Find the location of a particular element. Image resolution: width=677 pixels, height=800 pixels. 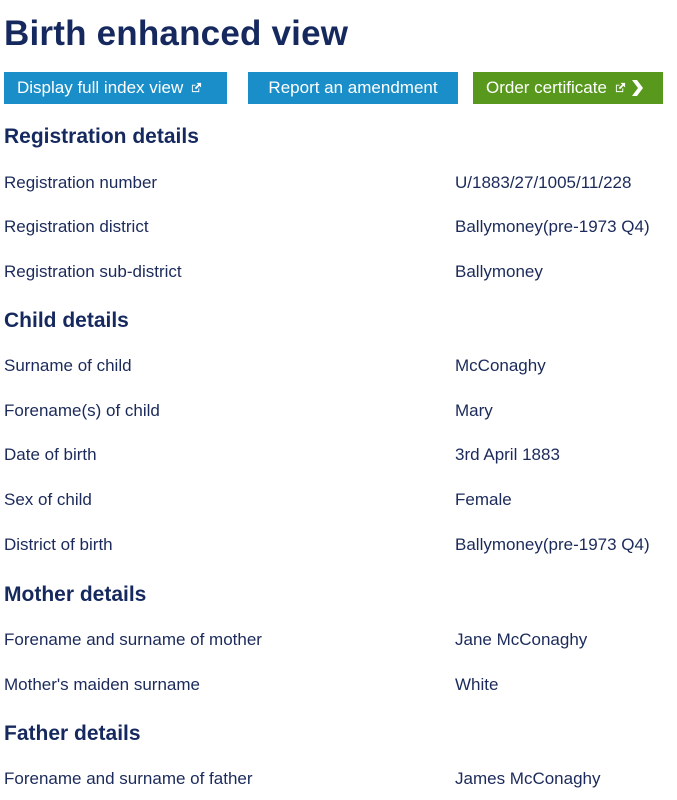

value-registration-sub-district: Ballymoney is located at coordinates (499, 271).